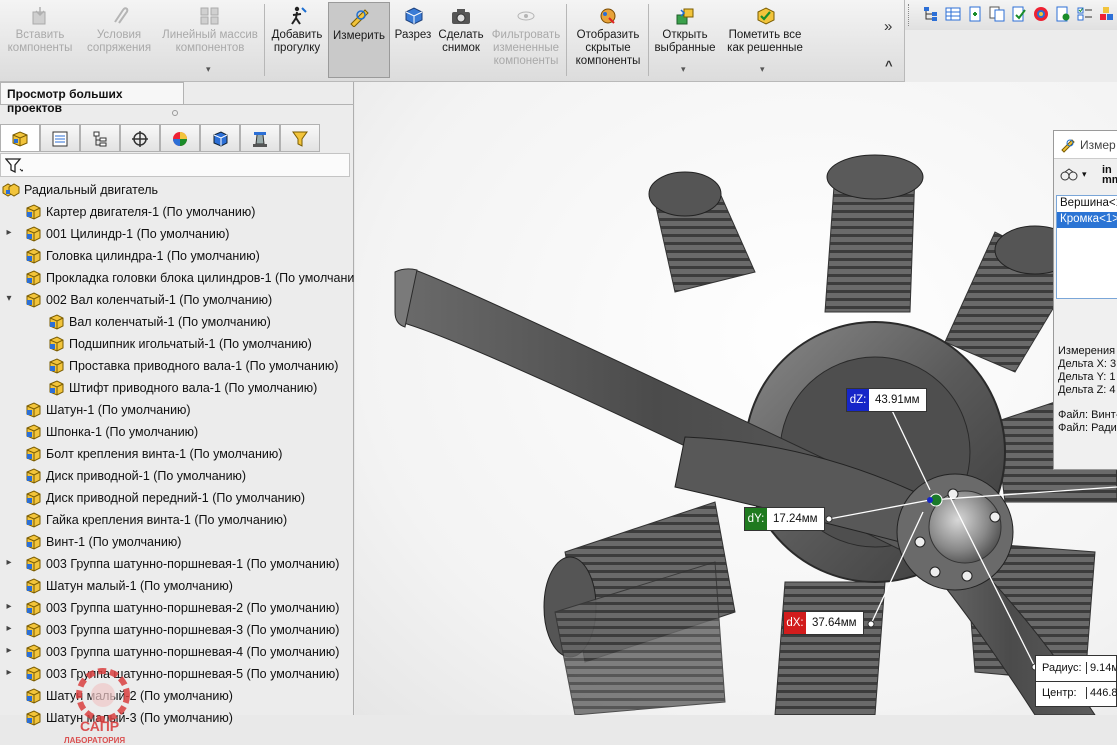  What do you see at coordinates (177, 520) in the screenshot?
I see `tree-item: Гайка крепления винта-1 (По умолчанию)` at bounding box center [177, 520].